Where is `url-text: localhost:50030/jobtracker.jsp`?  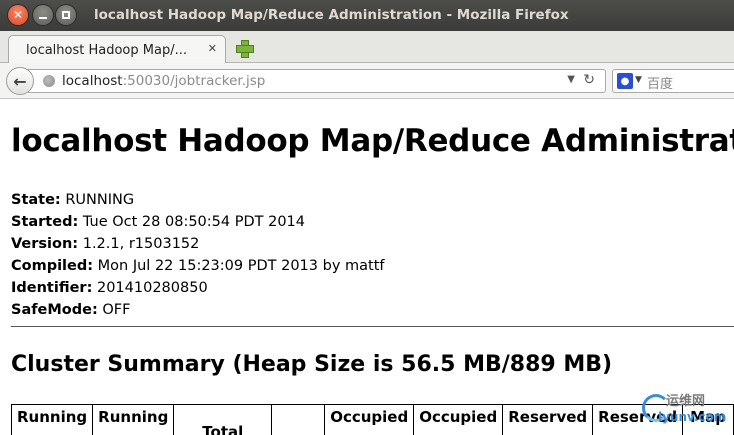
url-text: localhost:50030/jobtracker.jsp is located at coordinates (163, 81).